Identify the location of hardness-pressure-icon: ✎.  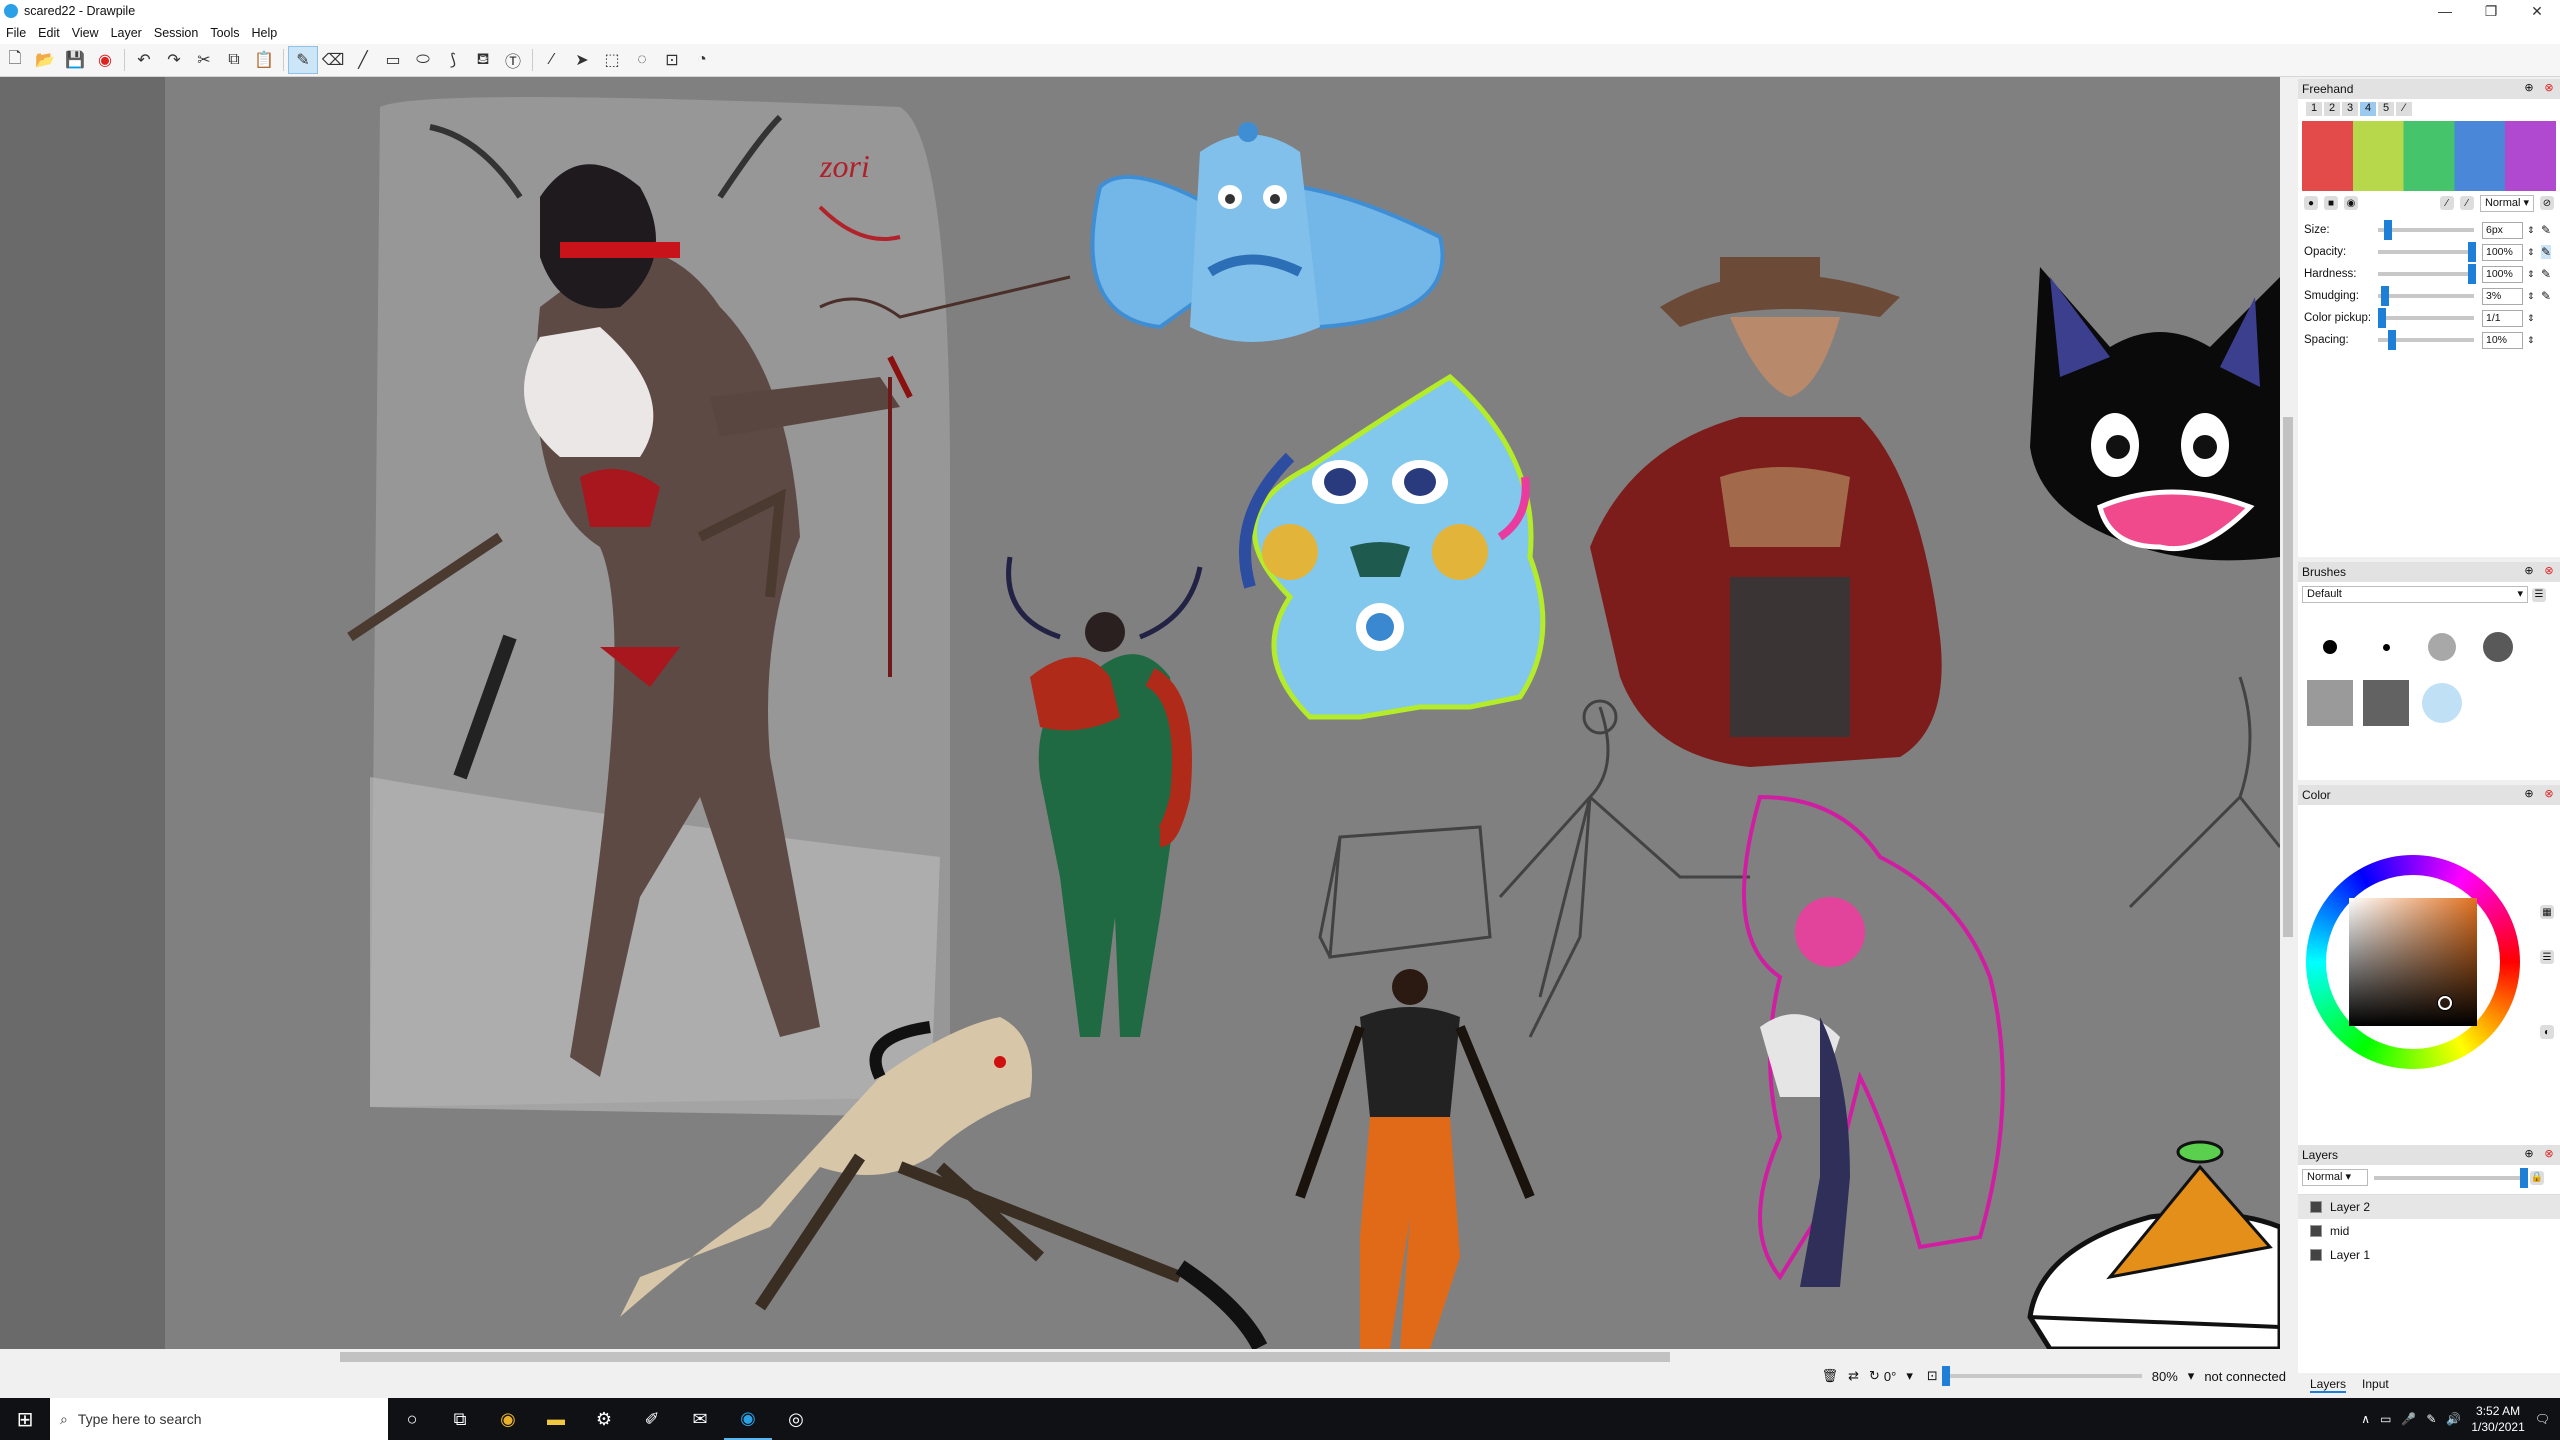
(2546, 274).